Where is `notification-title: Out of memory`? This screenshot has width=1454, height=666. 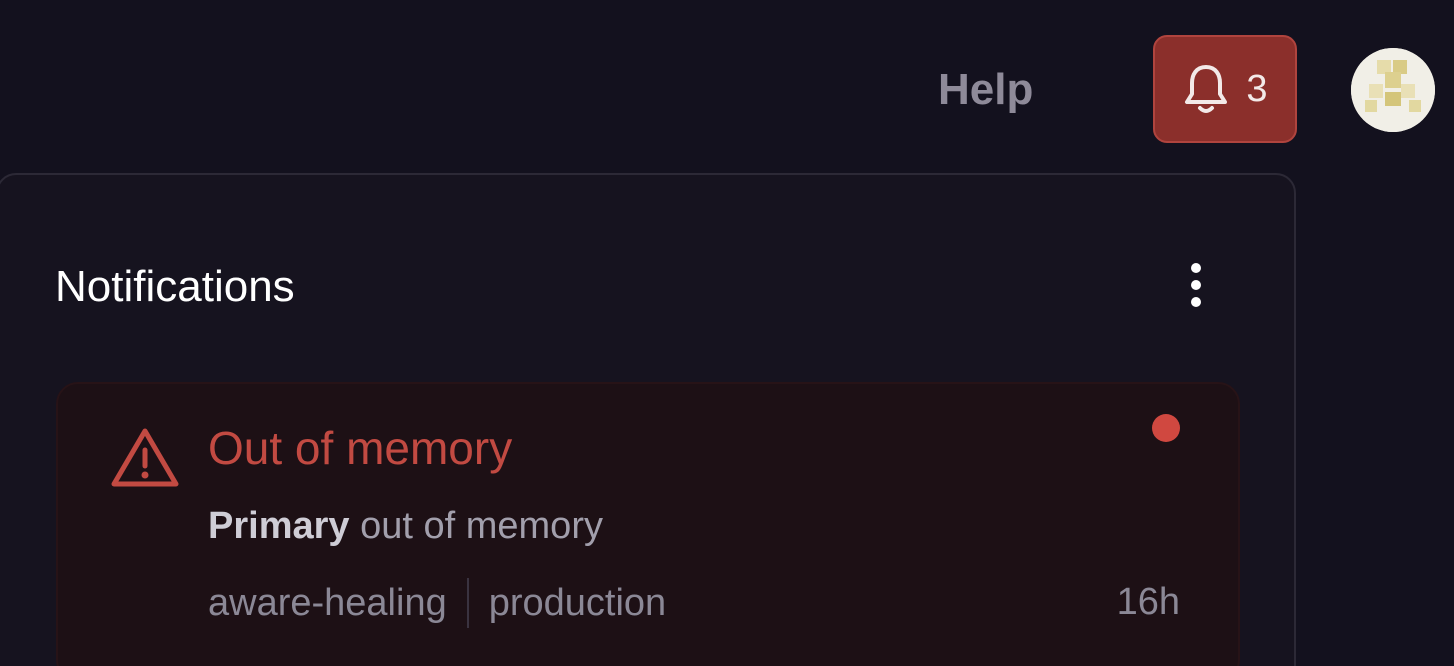
notification-title: Out of memory is located at coordinates (360, 448).